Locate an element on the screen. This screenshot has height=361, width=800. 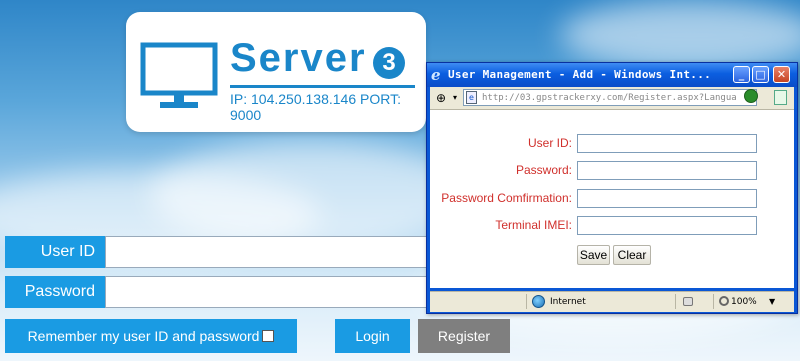
chevron-down-icon: ▾ is located at coordinates (455, 98).